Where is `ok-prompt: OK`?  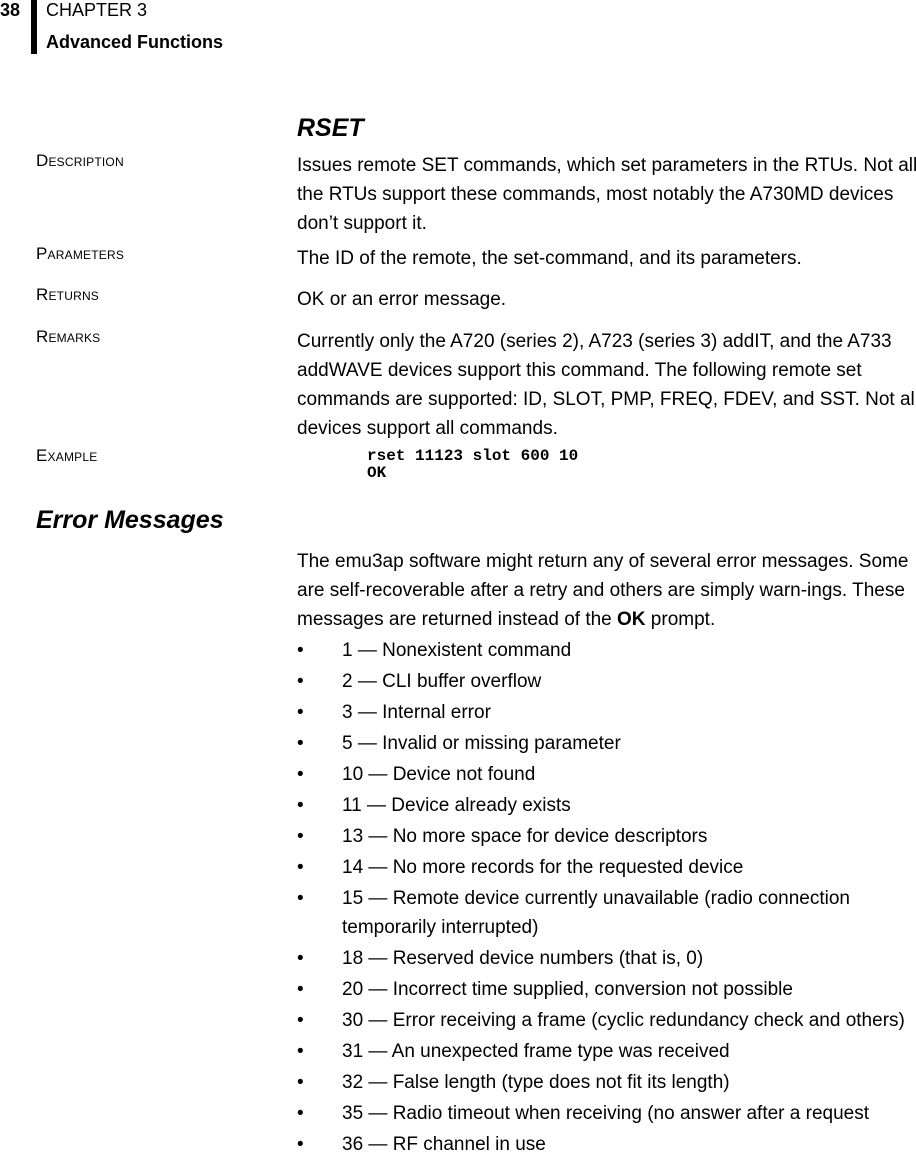 ok-prompt: OK is located at coordinates (631, 619).